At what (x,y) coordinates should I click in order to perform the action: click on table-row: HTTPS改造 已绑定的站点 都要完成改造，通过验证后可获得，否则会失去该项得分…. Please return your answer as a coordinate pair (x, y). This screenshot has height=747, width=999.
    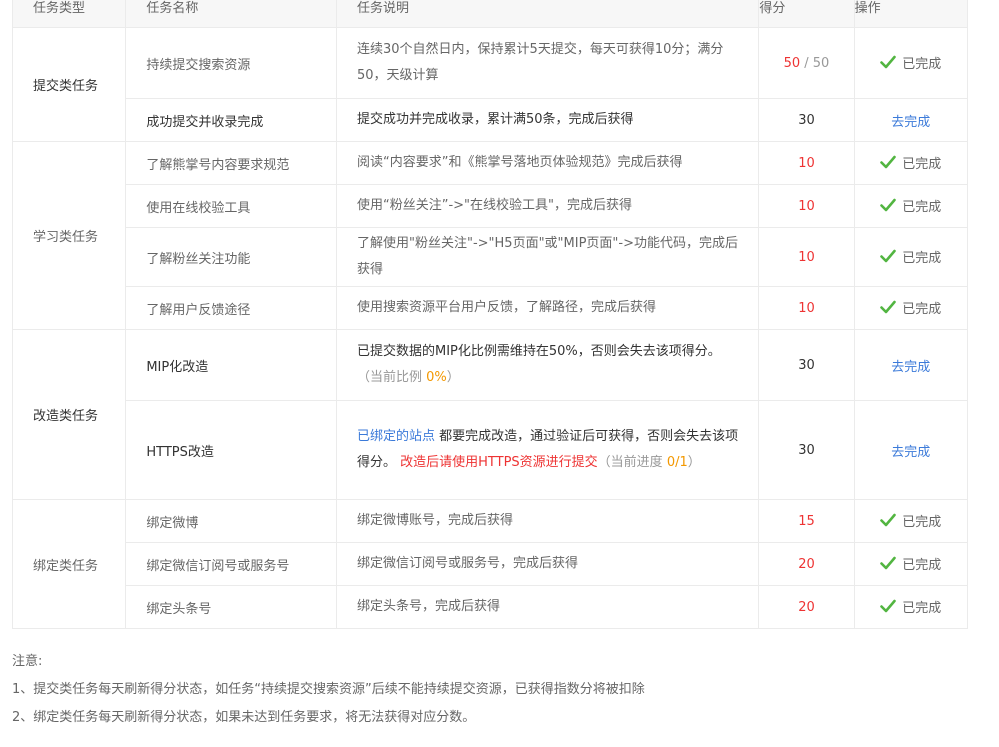
    Looking at the image, I should click on (491, 450).